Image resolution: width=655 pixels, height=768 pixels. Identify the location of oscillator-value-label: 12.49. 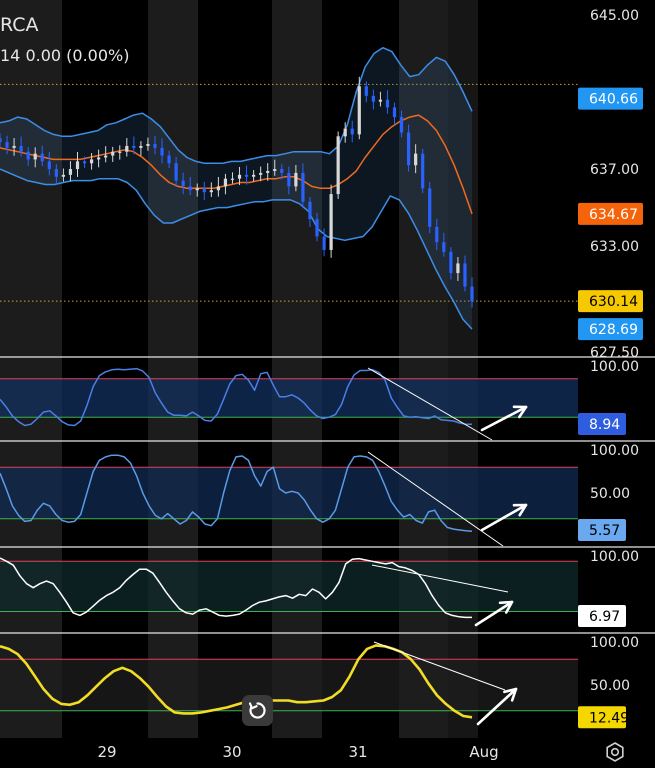
(609, 718).